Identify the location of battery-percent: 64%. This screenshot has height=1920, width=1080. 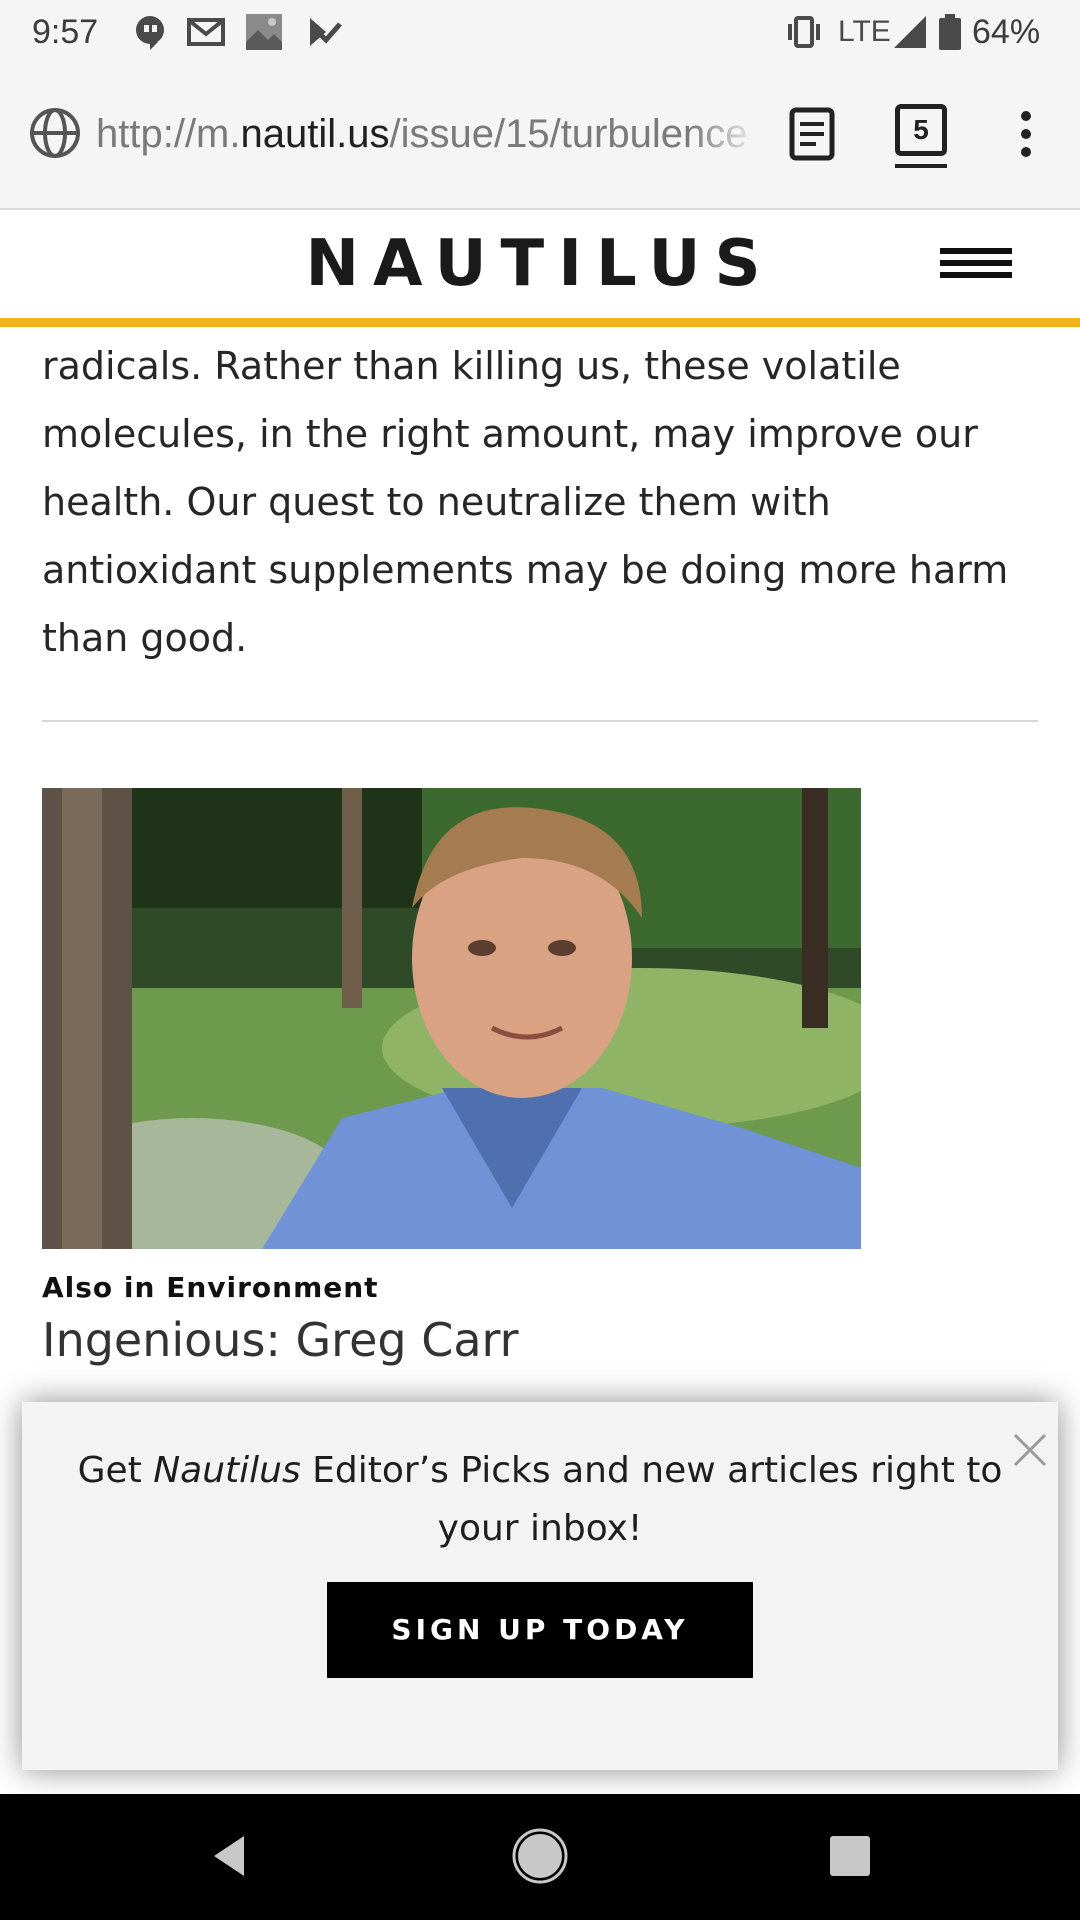
(1006, 32).